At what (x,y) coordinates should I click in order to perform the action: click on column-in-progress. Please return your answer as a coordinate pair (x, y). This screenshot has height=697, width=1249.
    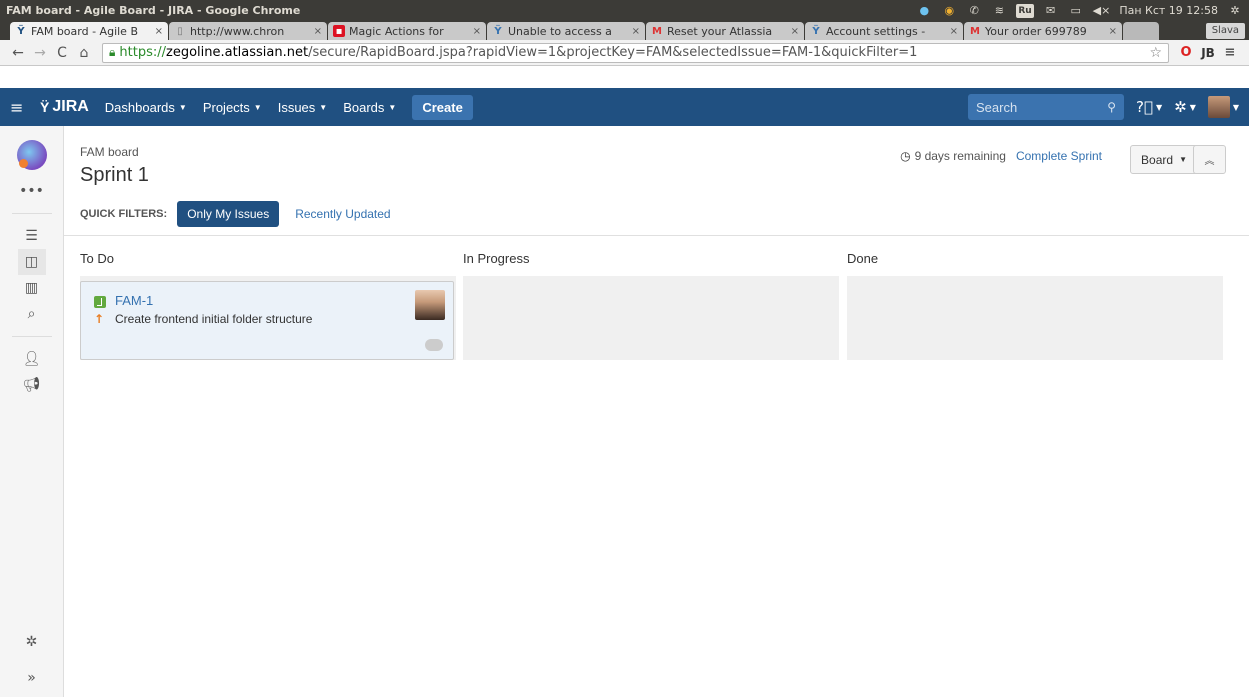
    Looking at the image, I should click on (651, 318).